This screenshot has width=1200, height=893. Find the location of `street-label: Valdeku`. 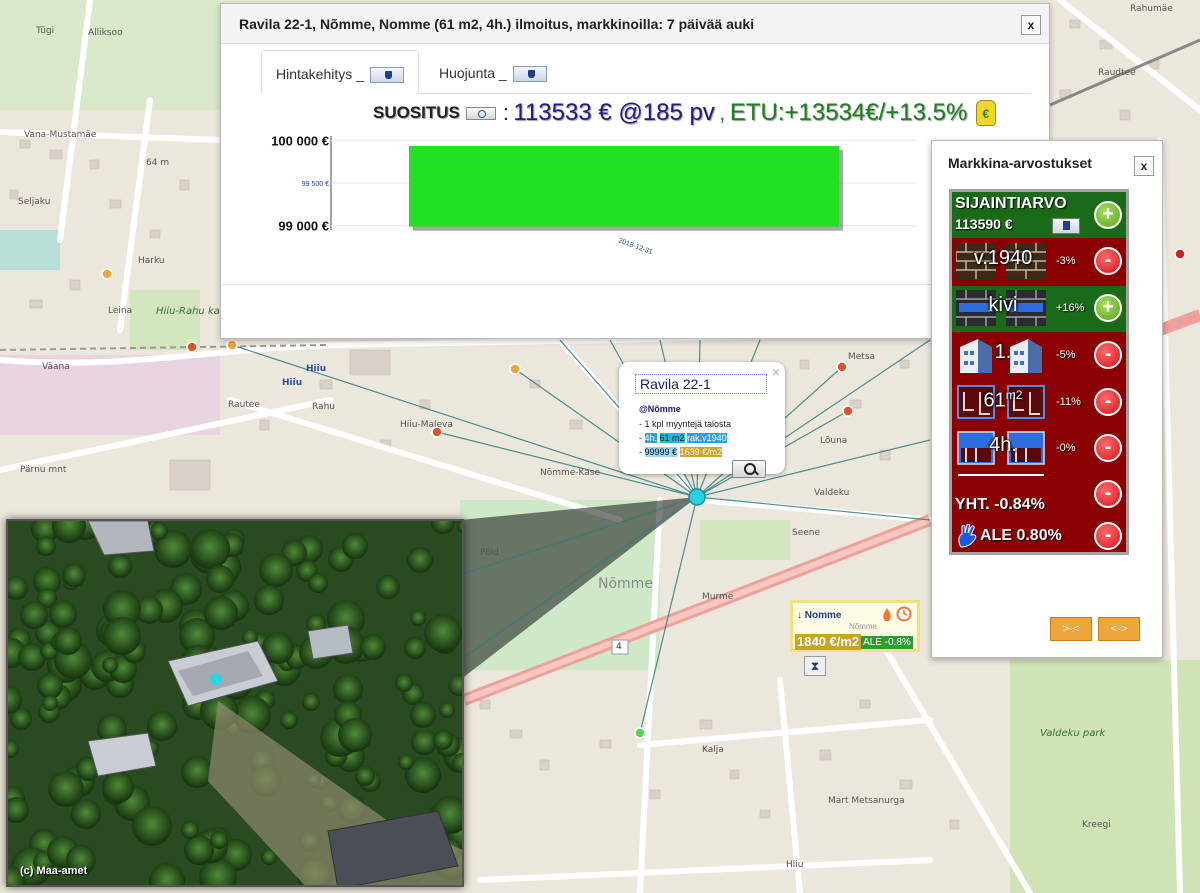

street-label: Valdeku is located at coordinates (832, 493).